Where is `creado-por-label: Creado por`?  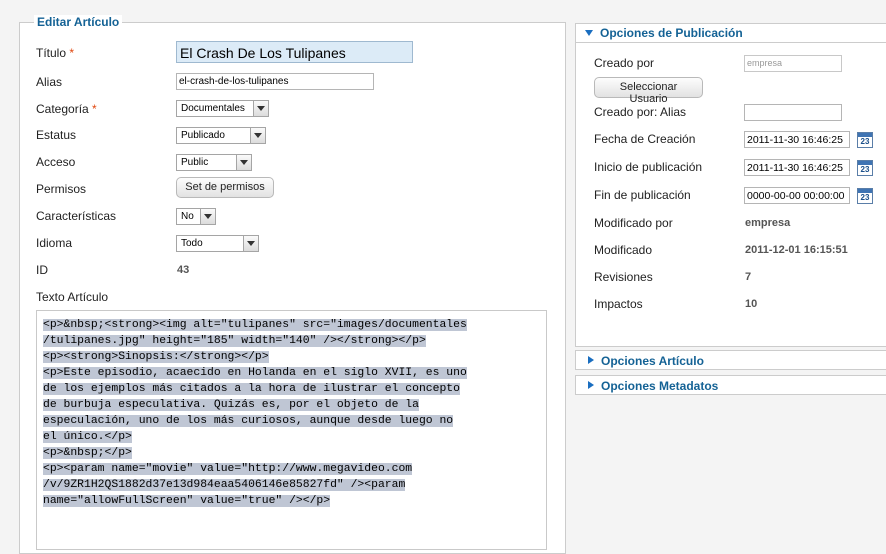
creado-por-label: Creado por is located at coordinates (624, 63).